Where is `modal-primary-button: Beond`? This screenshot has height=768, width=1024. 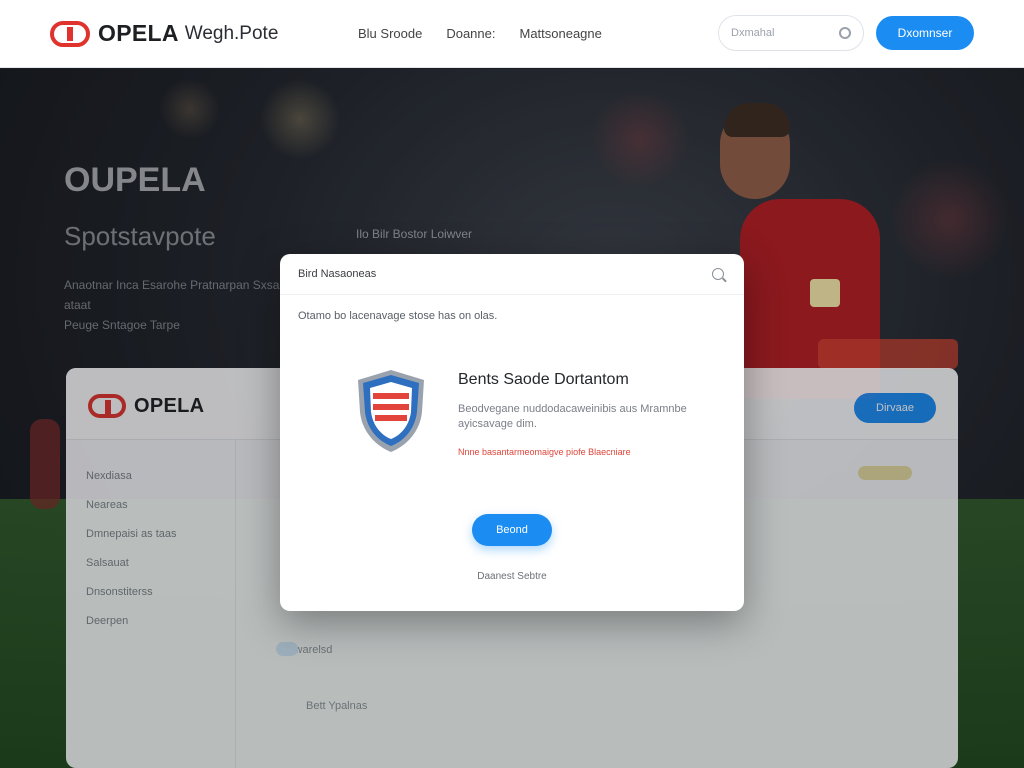 modal-primary-button: Beond is located at coordinates (512, 530).